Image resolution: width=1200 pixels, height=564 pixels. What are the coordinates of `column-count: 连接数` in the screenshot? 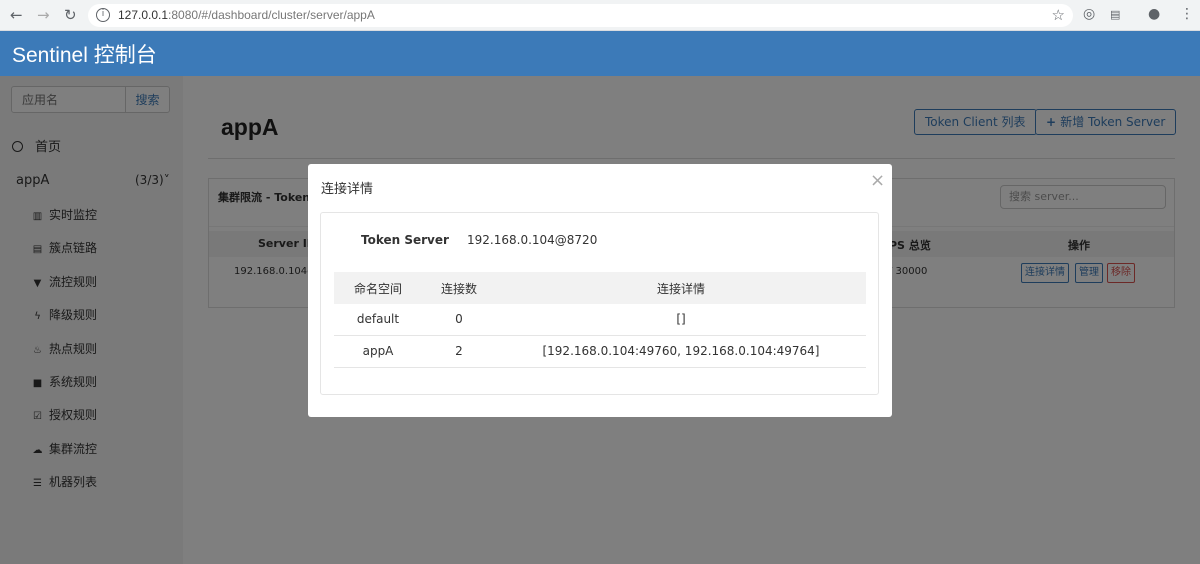 It's located at (458, 289).